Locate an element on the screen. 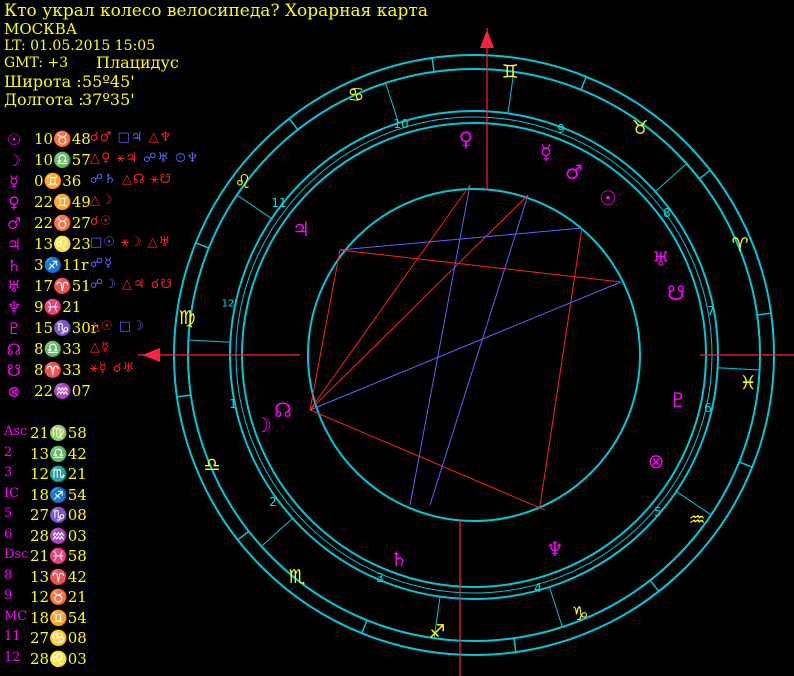 The width and height of the screenshot is (794, 676). house-number: 12 is located at coordinates (228, 304).